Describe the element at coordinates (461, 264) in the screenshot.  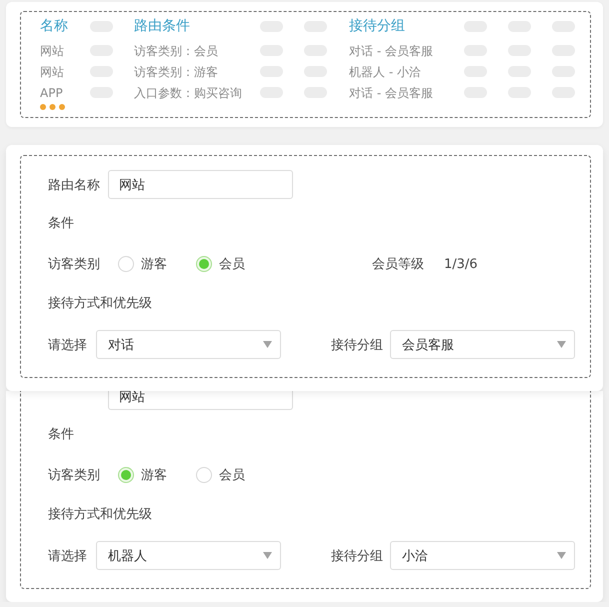
I see `field-value: 1/3/6` at that location.